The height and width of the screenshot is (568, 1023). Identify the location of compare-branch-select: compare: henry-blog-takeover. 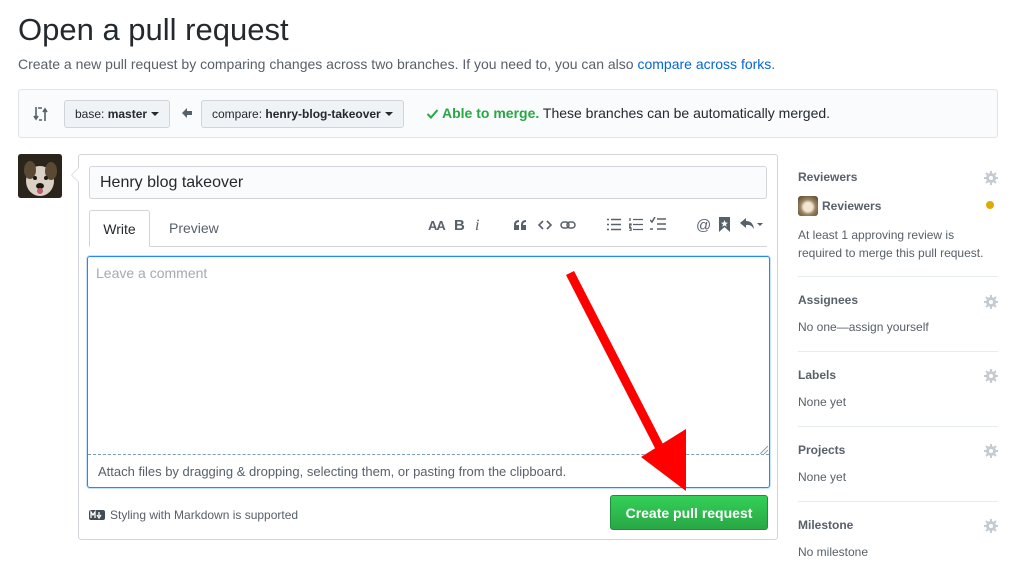
(302, 114).